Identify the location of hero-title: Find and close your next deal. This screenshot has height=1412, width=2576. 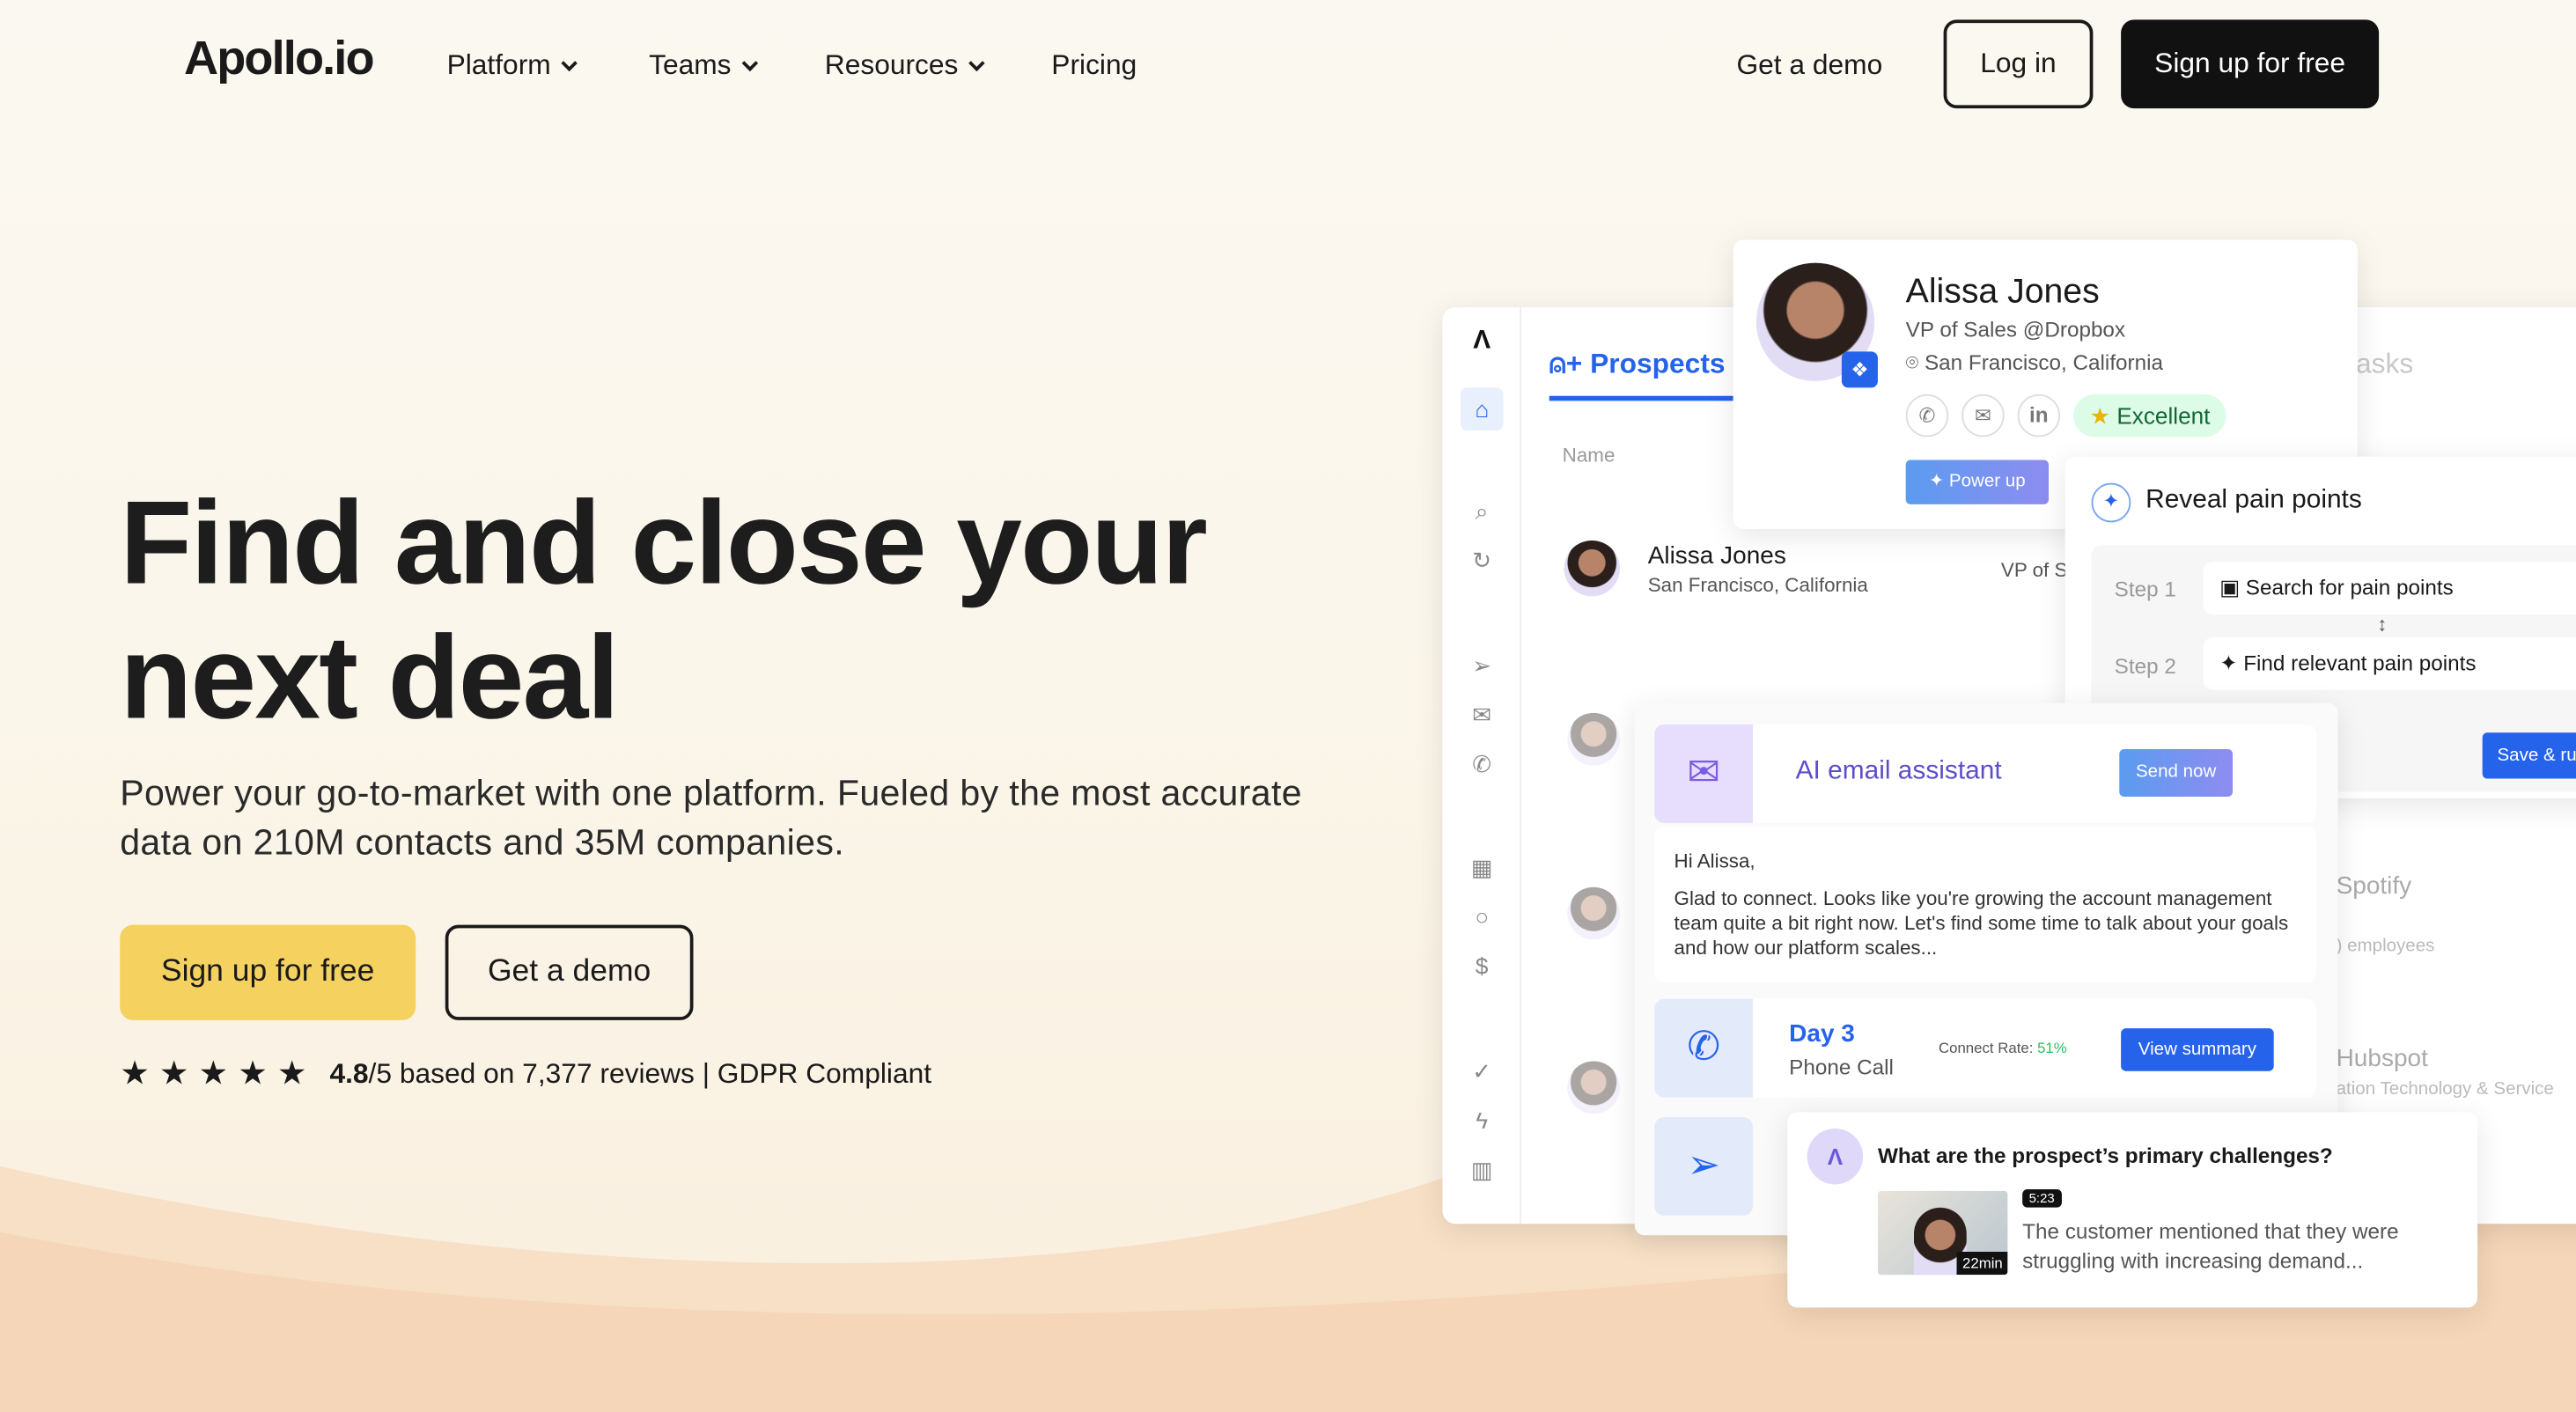
(664, 611).